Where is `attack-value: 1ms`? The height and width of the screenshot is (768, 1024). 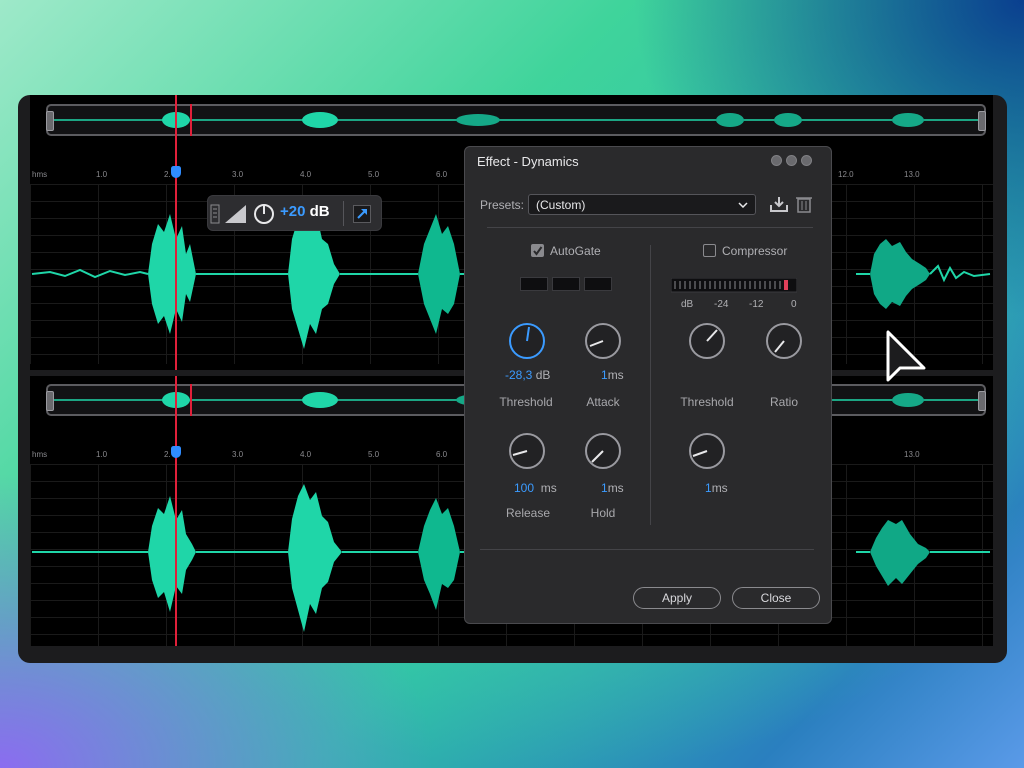
attack-value: 1ms is located at coordinates (612, 375).